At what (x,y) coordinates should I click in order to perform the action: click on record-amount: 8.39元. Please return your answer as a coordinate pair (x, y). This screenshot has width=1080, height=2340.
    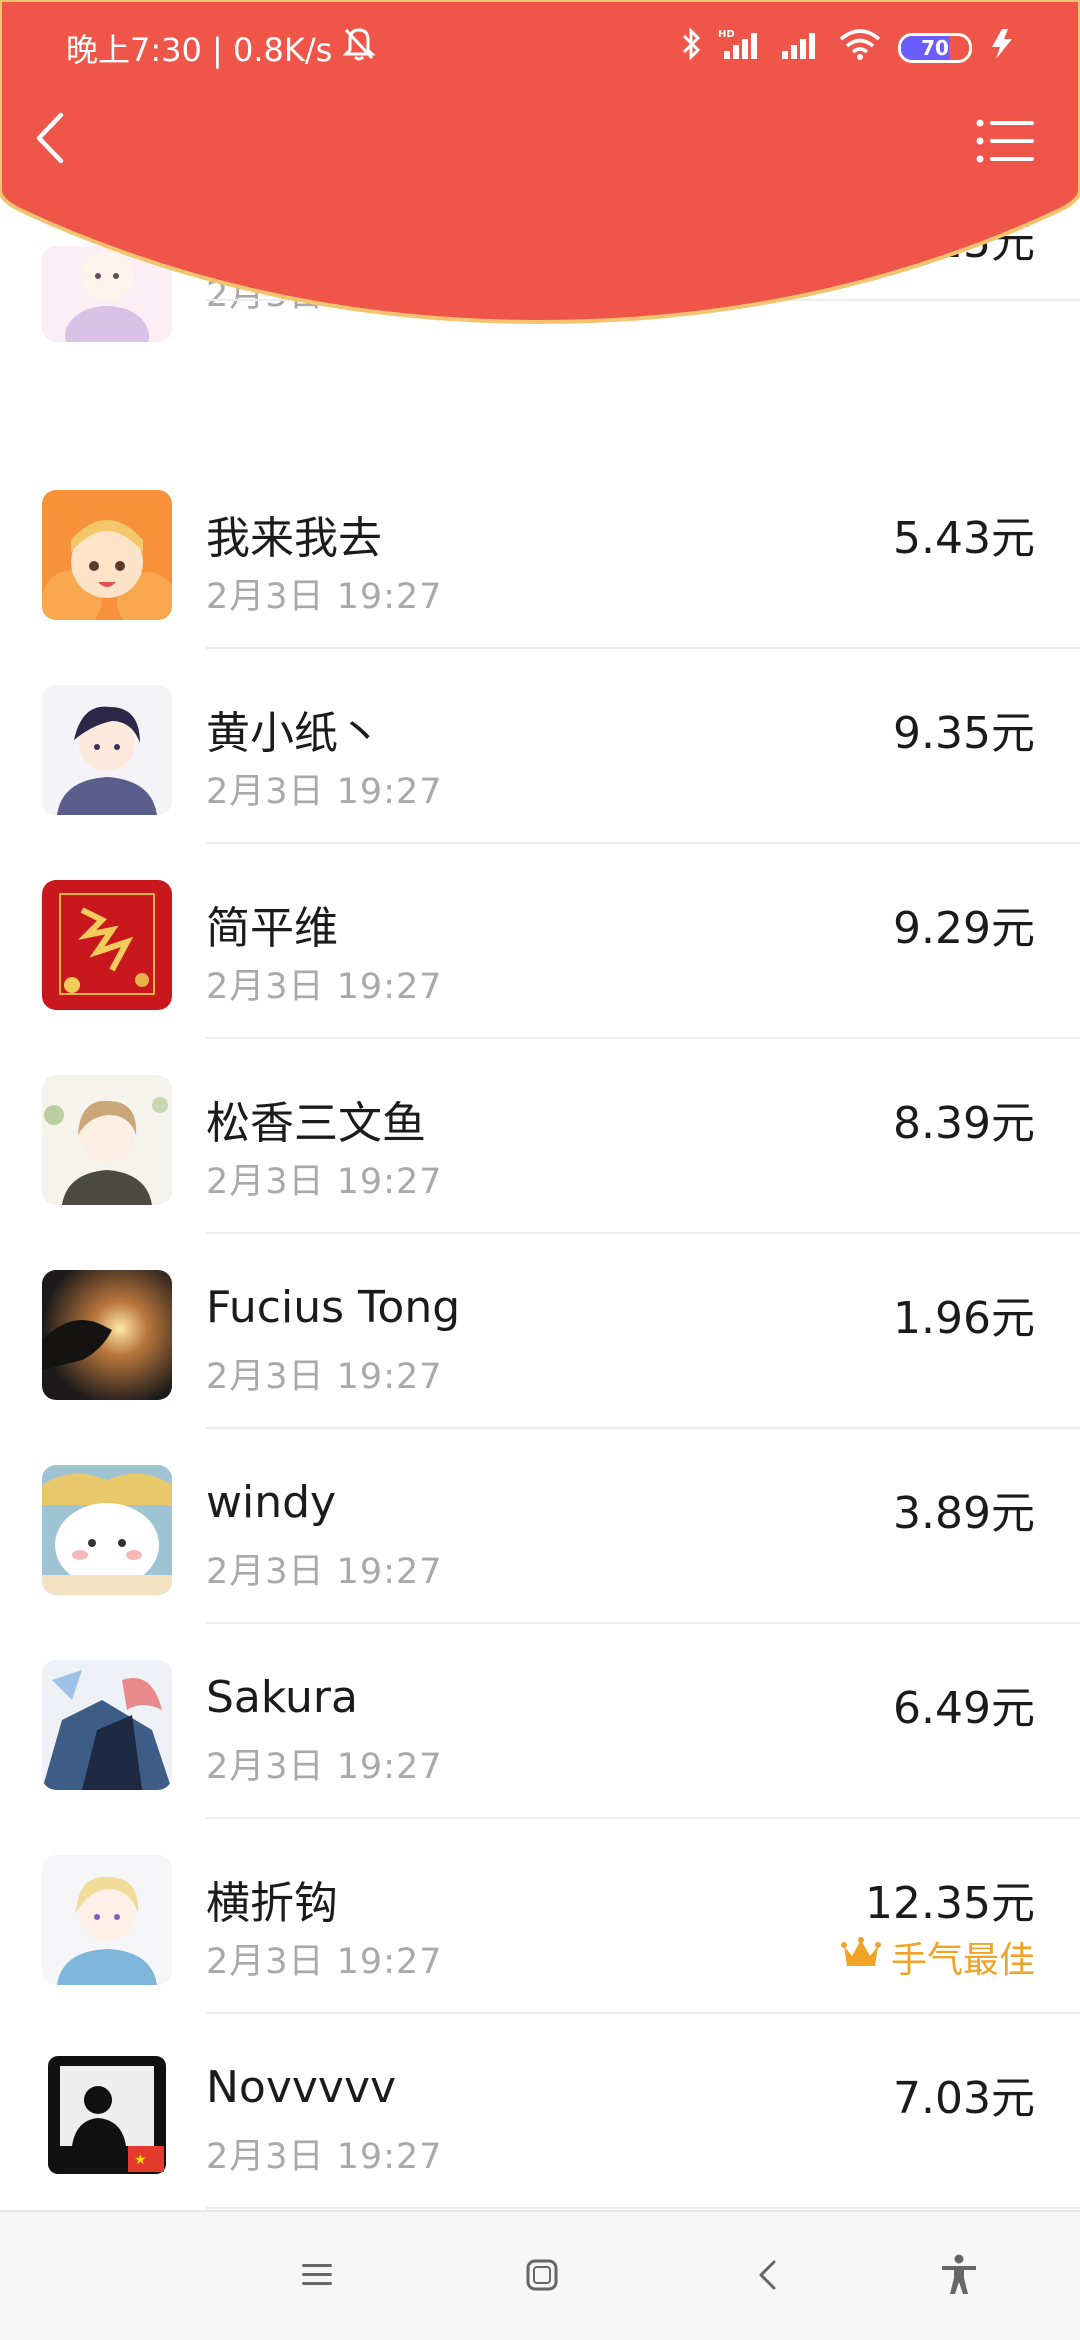
    Looking at the image, I should click on (964, 1123).